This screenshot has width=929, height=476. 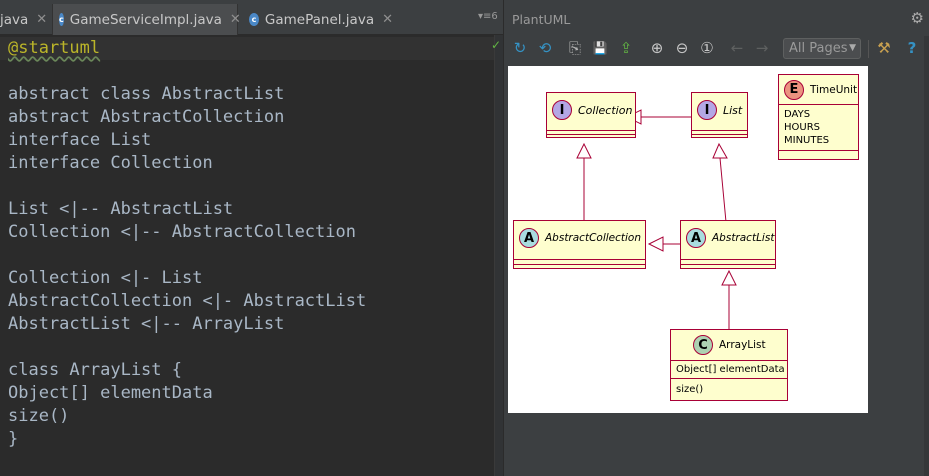 What do you see at coordinates (716, 17) in the screenshot?
I see `plantuml-header: PlantUML ⚙` at bounding box center [716, 17].